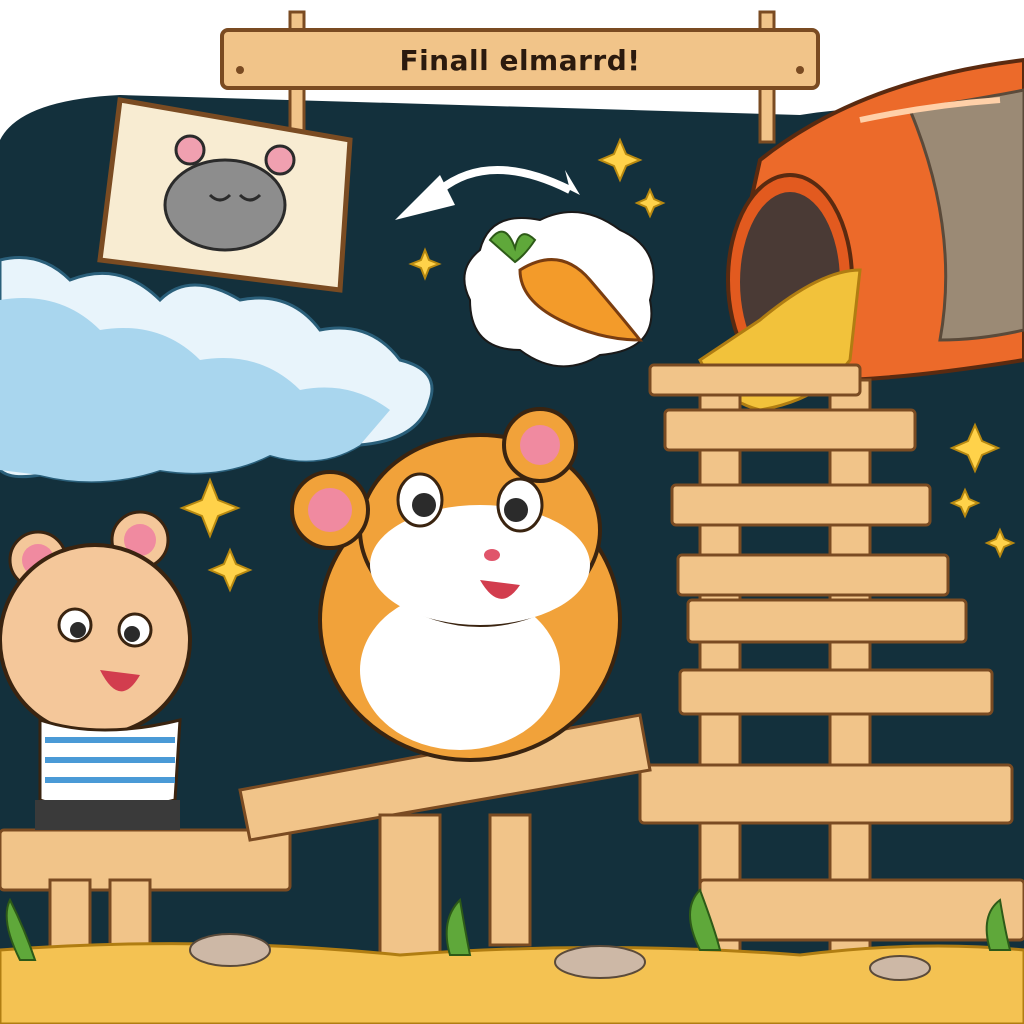  What do you see at coordinates (512, 983) in the screenshot?
I see `ground` at bounding box center [512, 983].